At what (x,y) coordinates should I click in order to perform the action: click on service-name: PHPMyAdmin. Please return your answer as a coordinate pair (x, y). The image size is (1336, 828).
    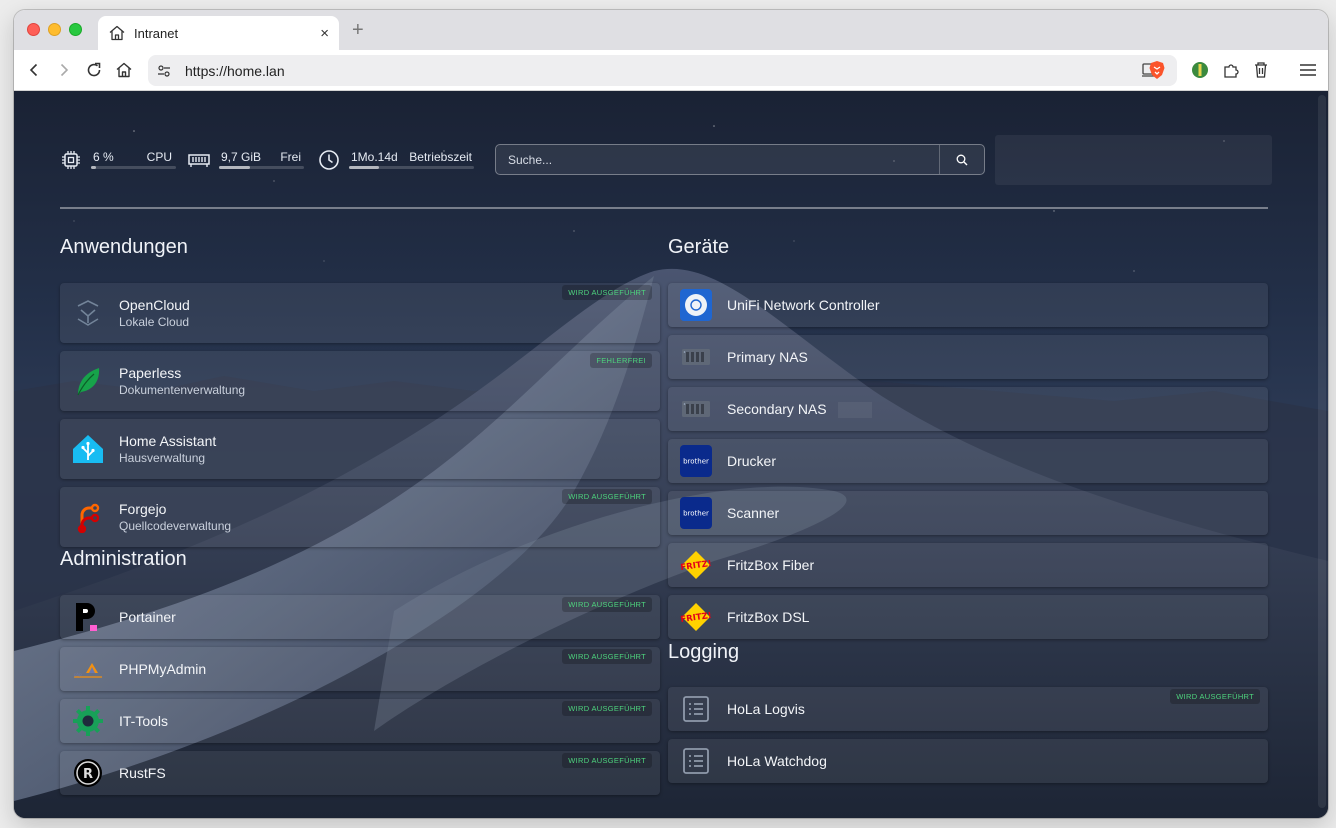
    Looking at the image, I should click on (163, 669).